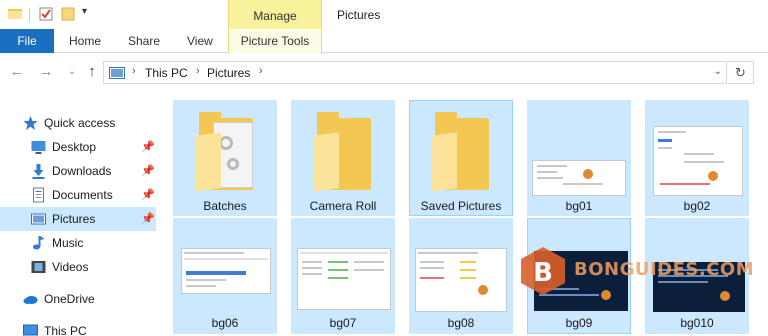 The image size is (768, 336). Describe the element at coordinates (664, 269) in the screenshot. I see `watermark-text: BONGUIDES.COM` at that location.